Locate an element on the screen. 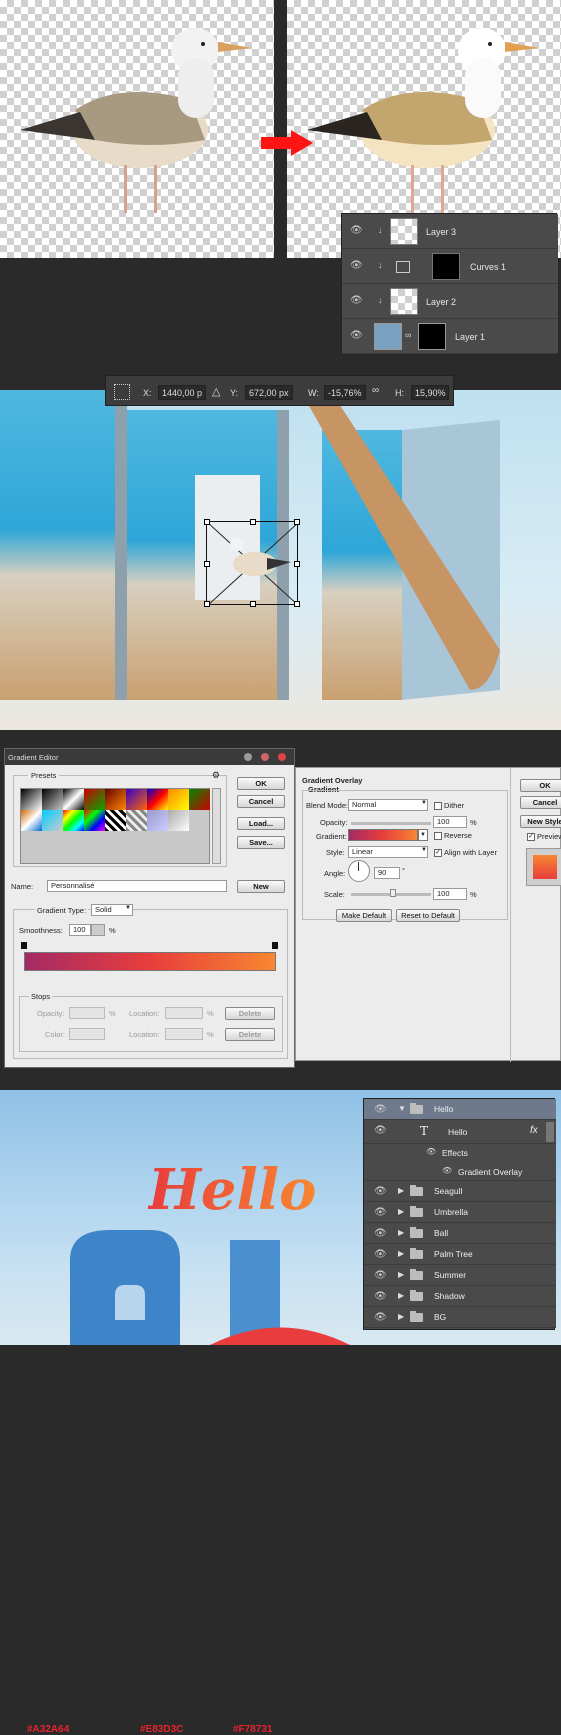  layer-group-row: 👁 ▶ Summer is located at coordinates (460, 1275).